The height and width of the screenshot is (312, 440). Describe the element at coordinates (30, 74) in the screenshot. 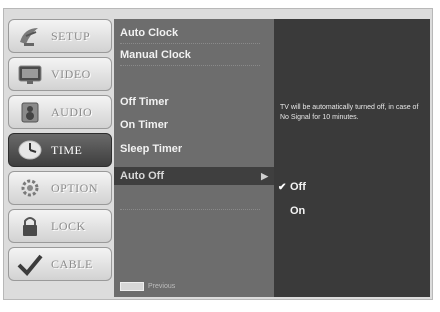

I see `tv-screen-icon` at that location.